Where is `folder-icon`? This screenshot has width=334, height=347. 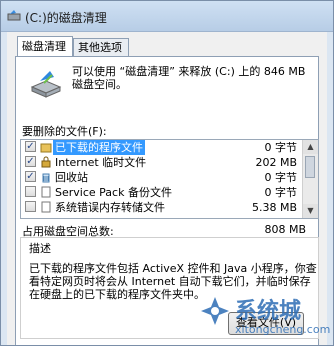 folder-icon is located at coordinates (46, 148).